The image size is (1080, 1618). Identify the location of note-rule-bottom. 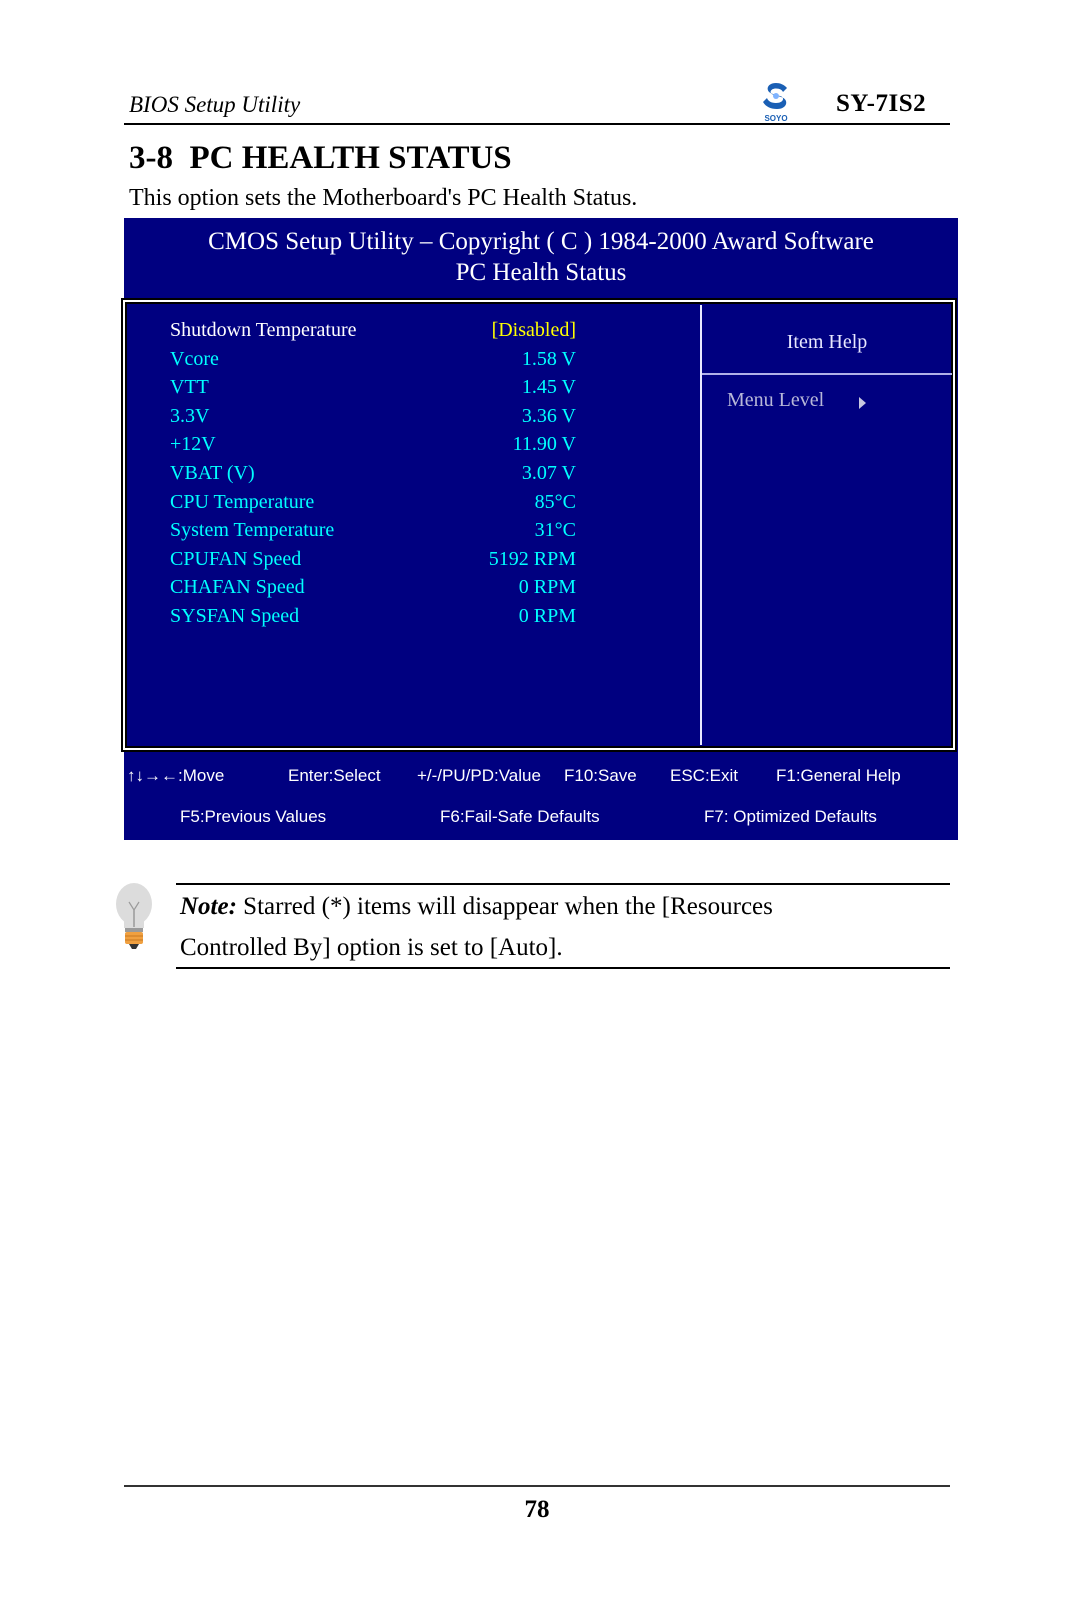
(563, 968).